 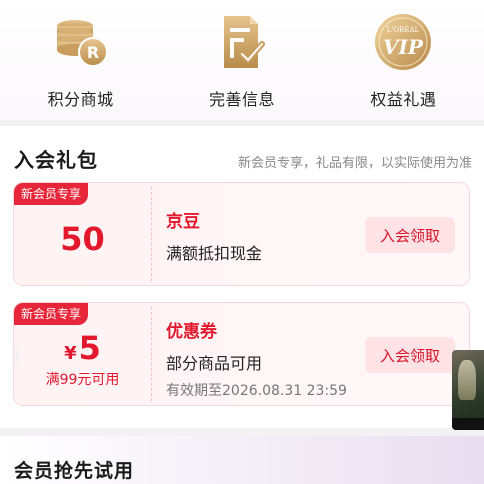 What do you see at coordinates (183, 222) in the screenshot?
I see `coupon-name: 京豆` at bounding box center [183, 222].